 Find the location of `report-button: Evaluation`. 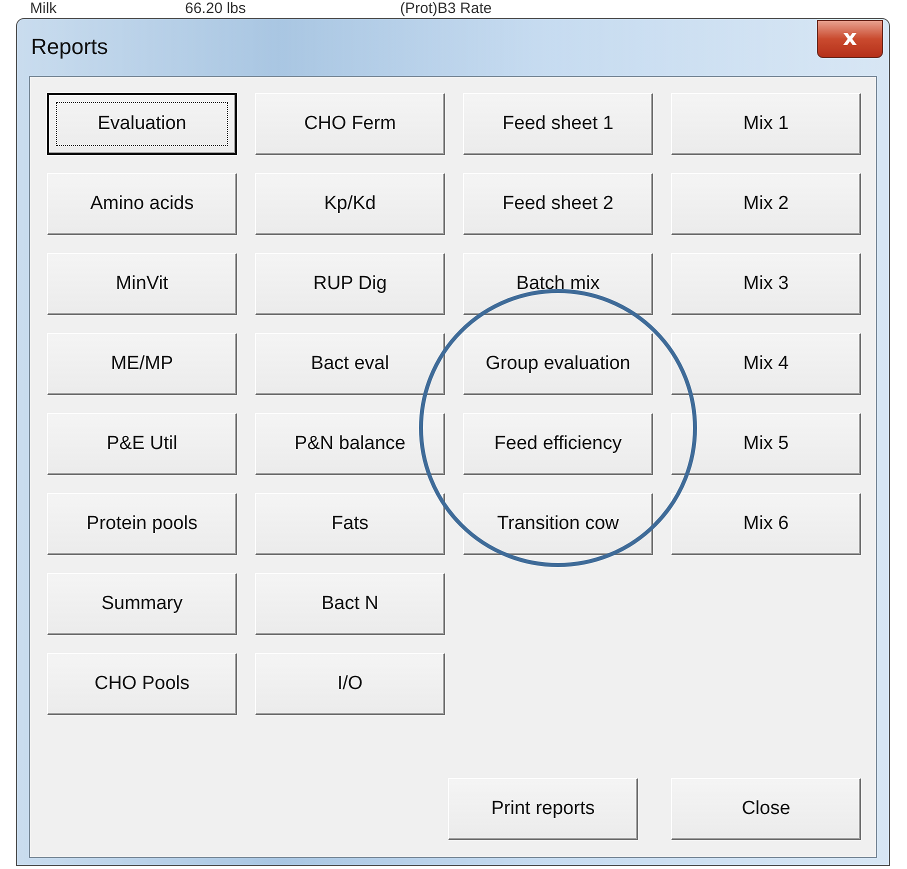

report-button: Evaluation is located at coordinates (142, 124).